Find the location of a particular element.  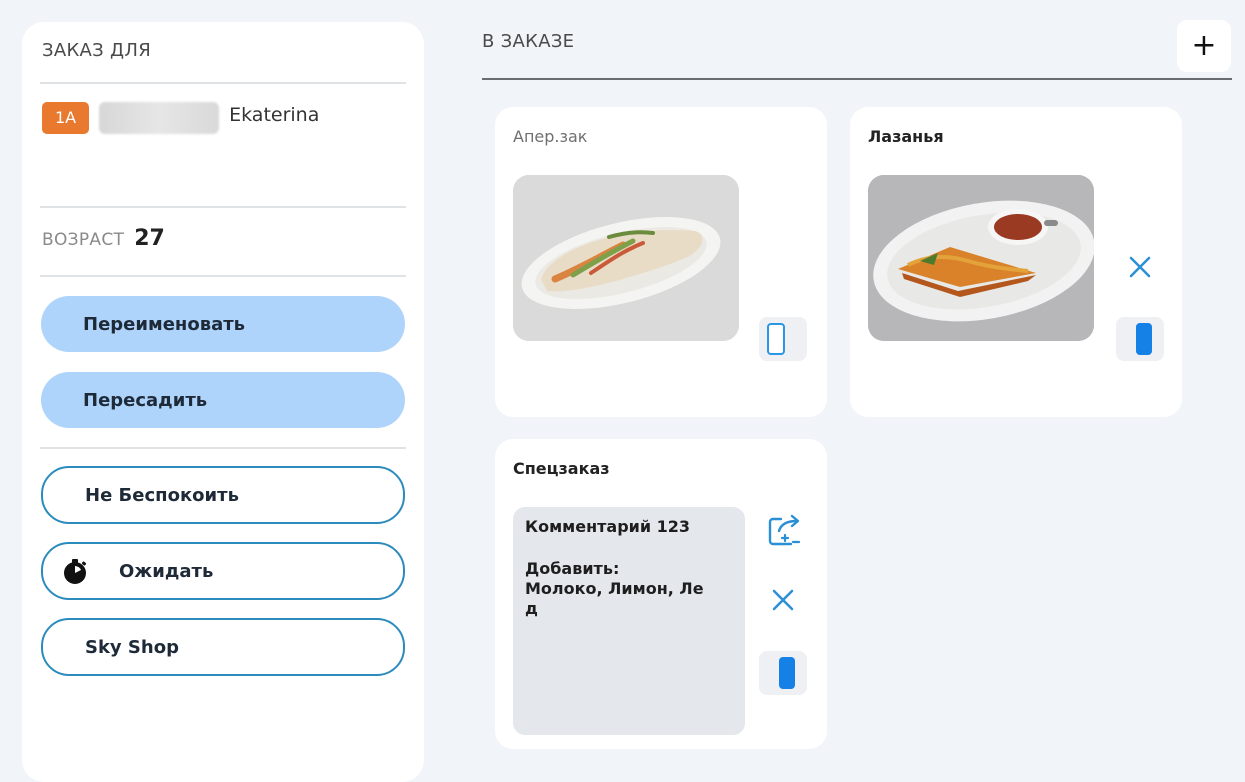

do-not-disturb-label: Не Беспокоить is located at coordinates (162, 495).